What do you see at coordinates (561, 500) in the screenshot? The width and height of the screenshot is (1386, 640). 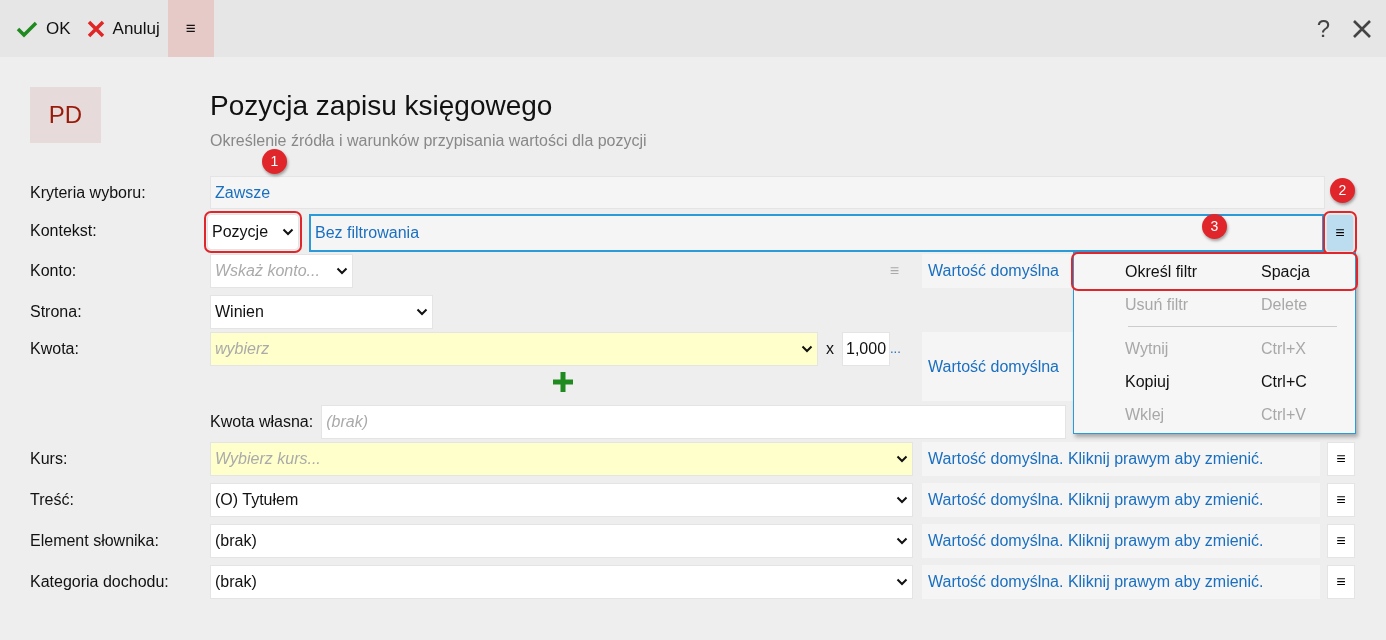 I see `dropdown: (O) Tytułem` at bounding box center [561, 500].